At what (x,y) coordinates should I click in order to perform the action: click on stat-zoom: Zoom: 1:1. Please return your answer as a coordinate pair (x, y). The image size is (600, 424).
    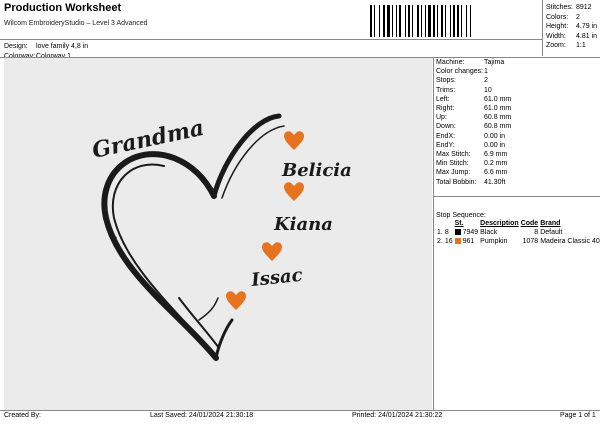
    Looking at the image, I should click on (566, 45).